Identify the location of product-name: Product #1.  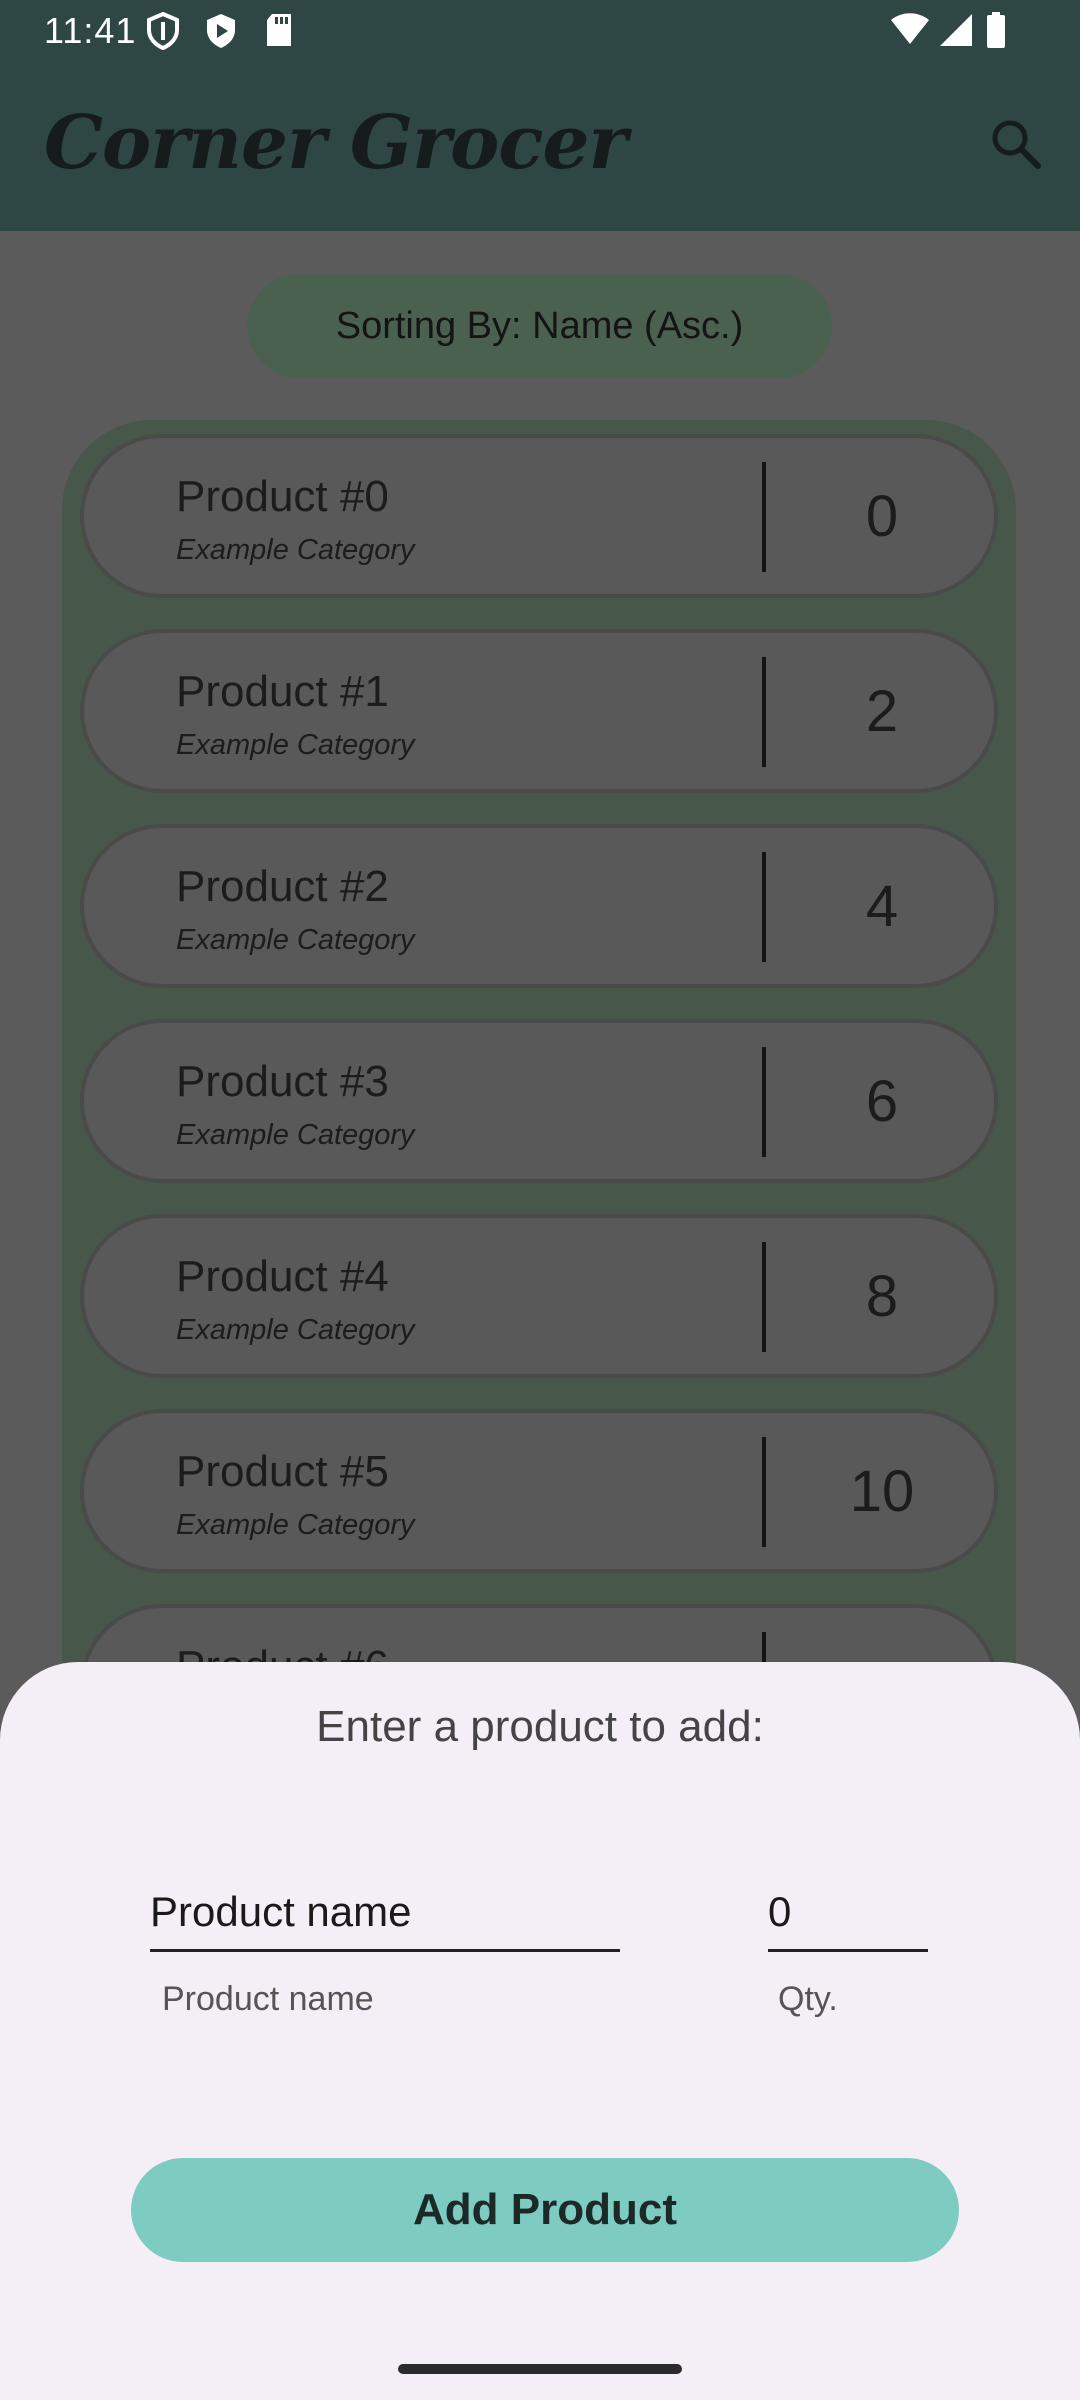
(282, 691).